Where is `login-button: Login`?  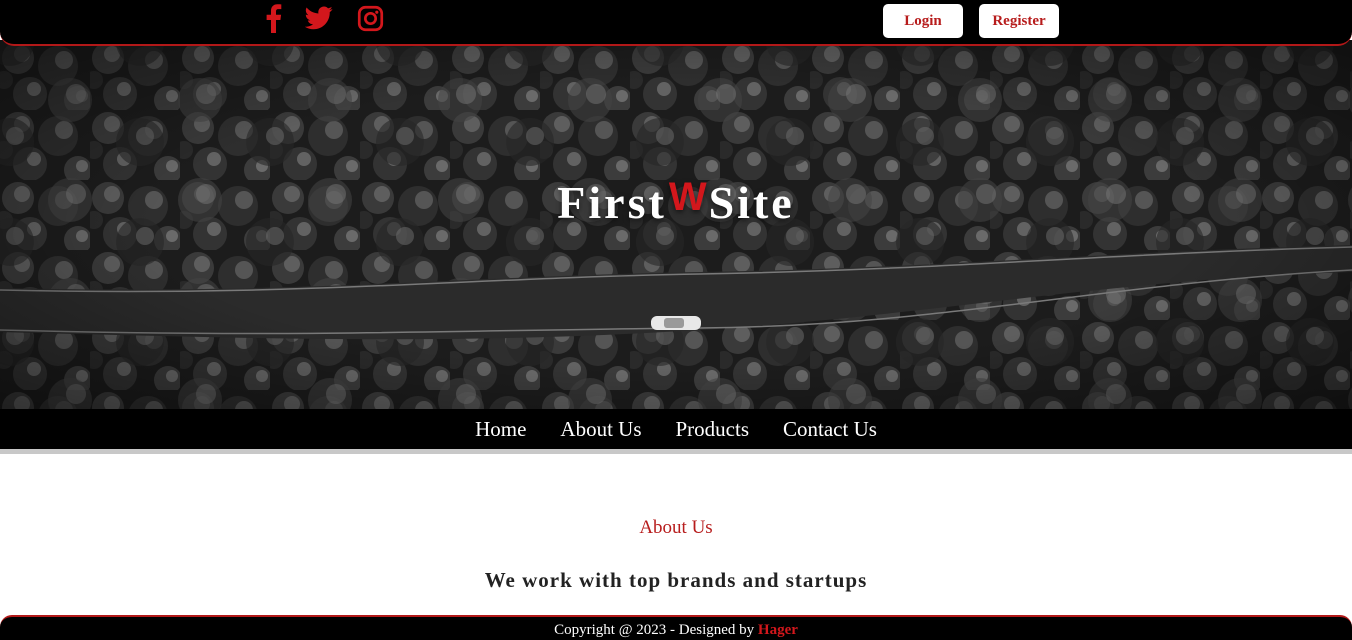
login-button: Login is located at coordinates (923, 21).